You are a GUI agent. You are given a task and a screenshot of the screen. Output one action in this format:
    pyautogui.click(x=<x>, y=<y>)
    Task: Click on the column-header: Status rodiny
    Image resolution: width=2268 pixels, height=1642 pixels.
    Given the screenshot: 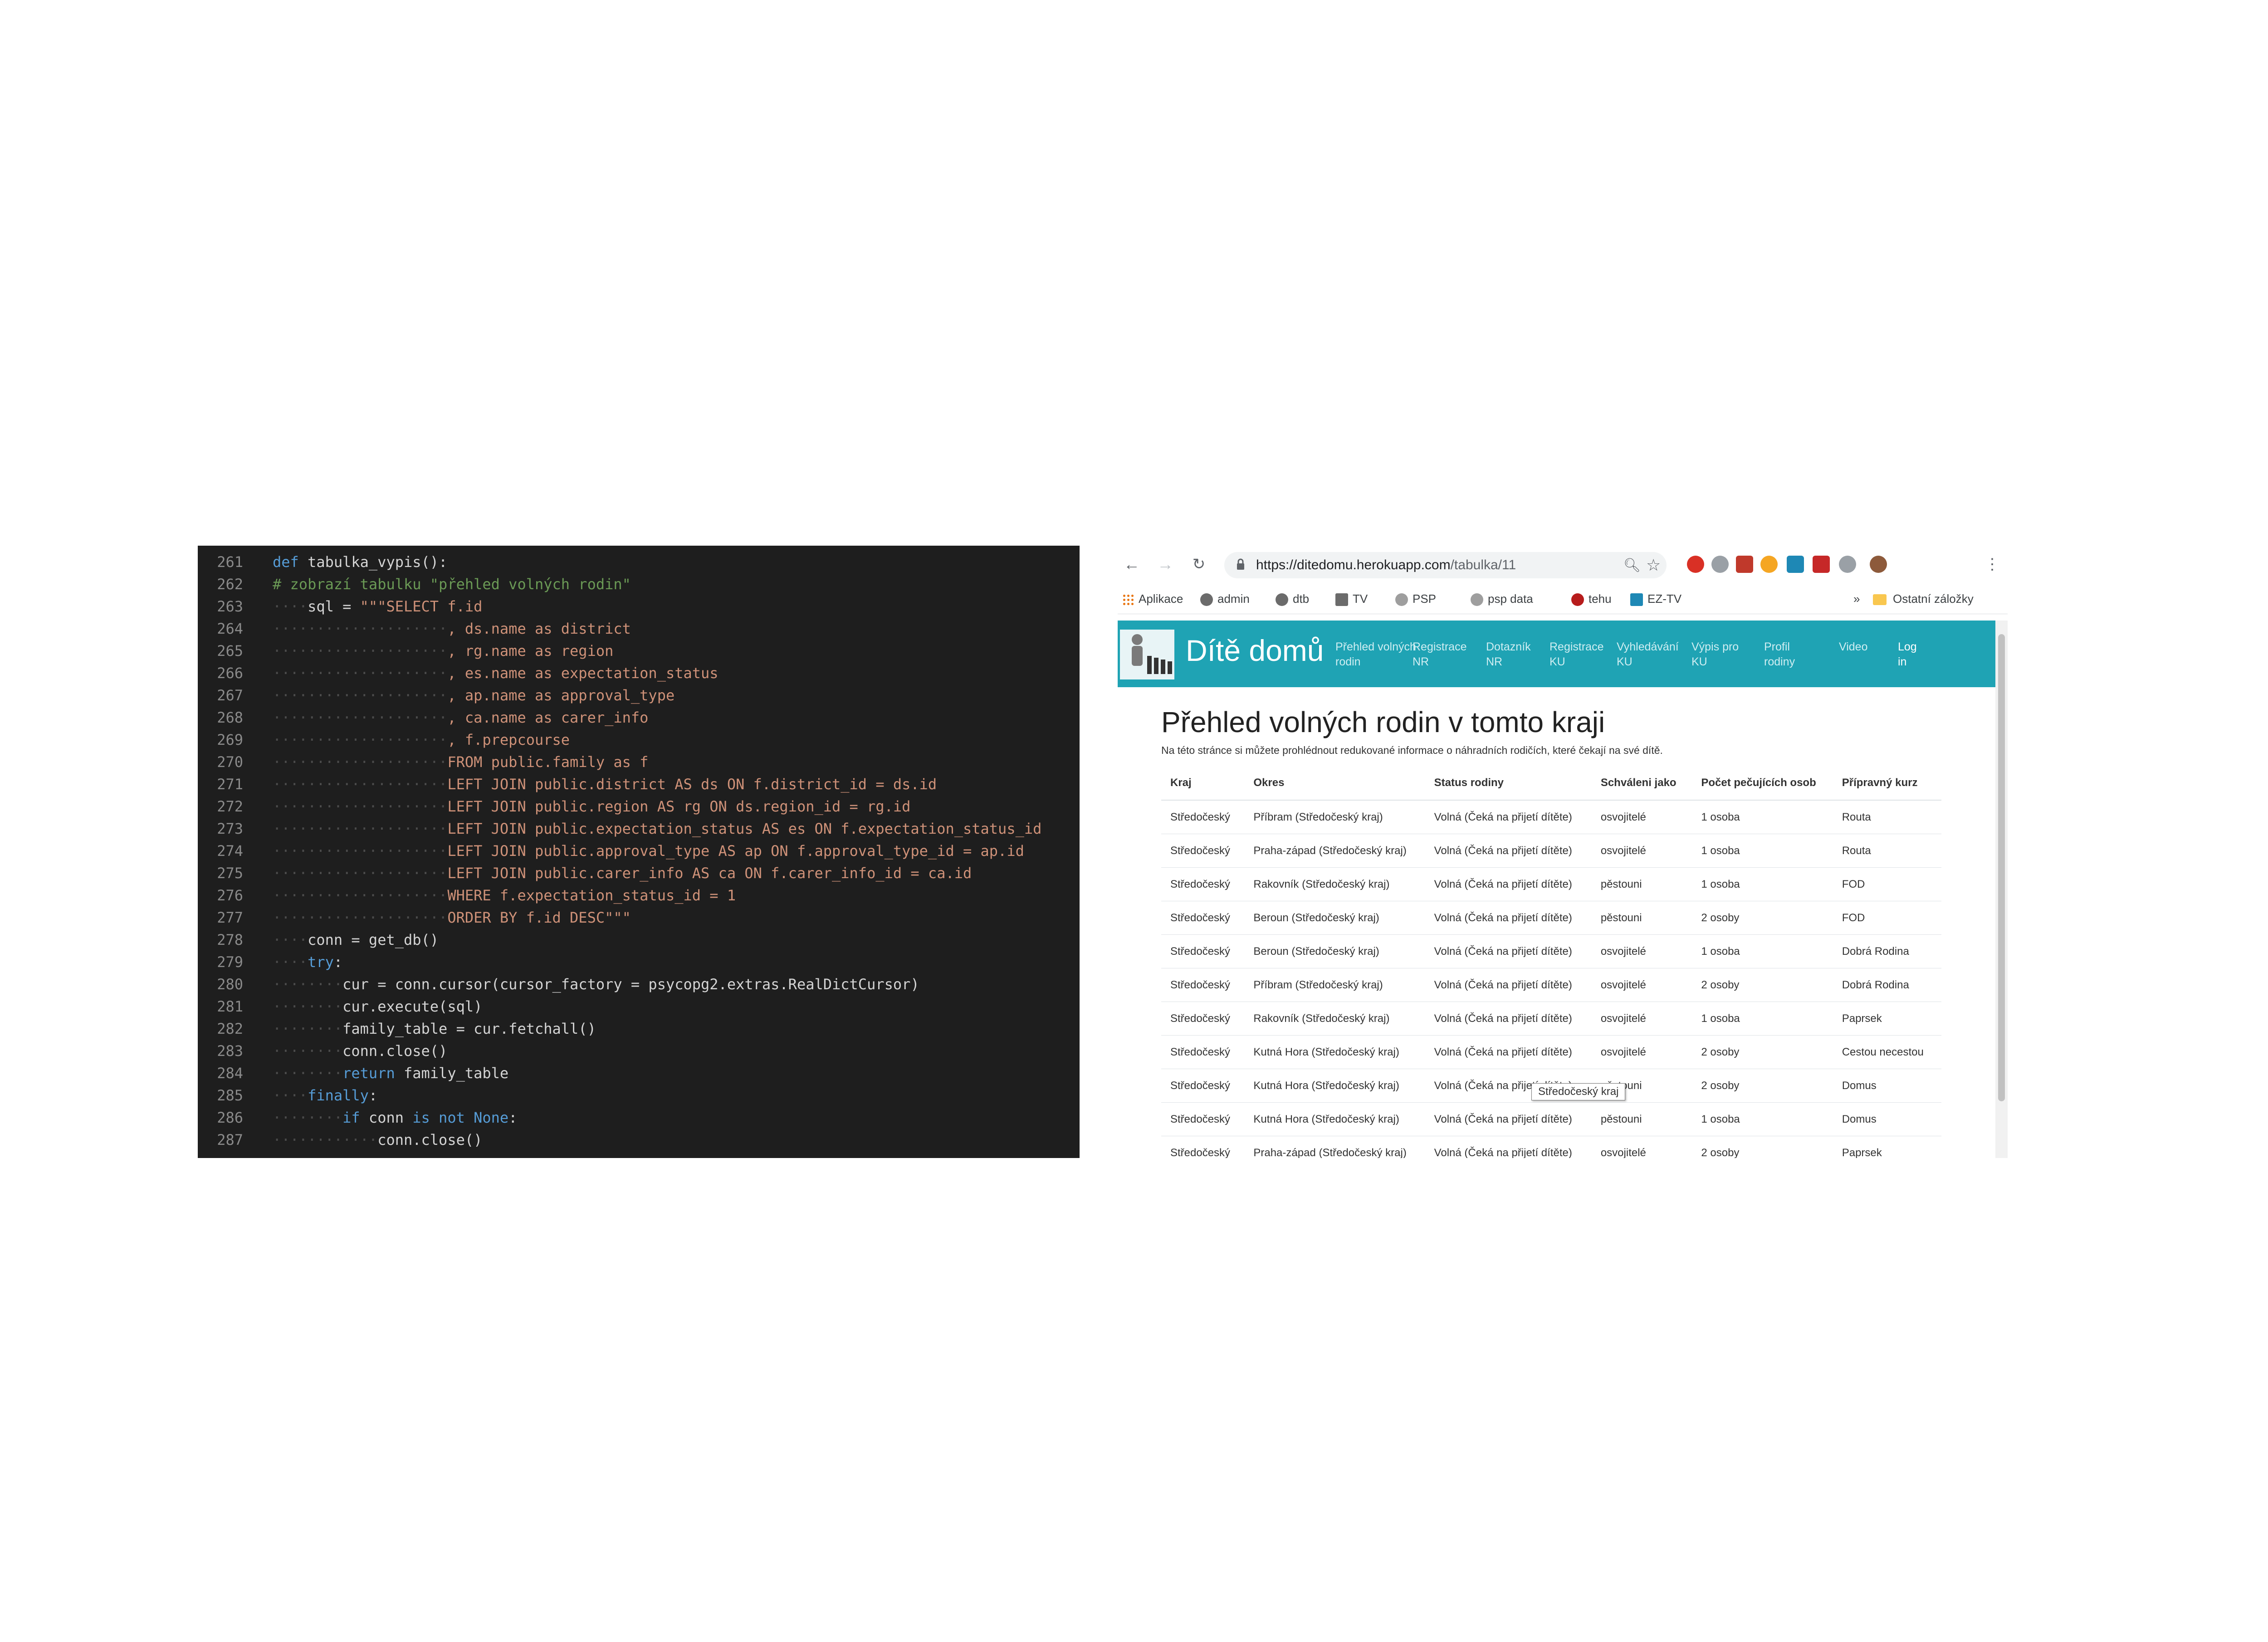 What is the action you would take?
    pyautogui.click(x=1509, y=784)
    